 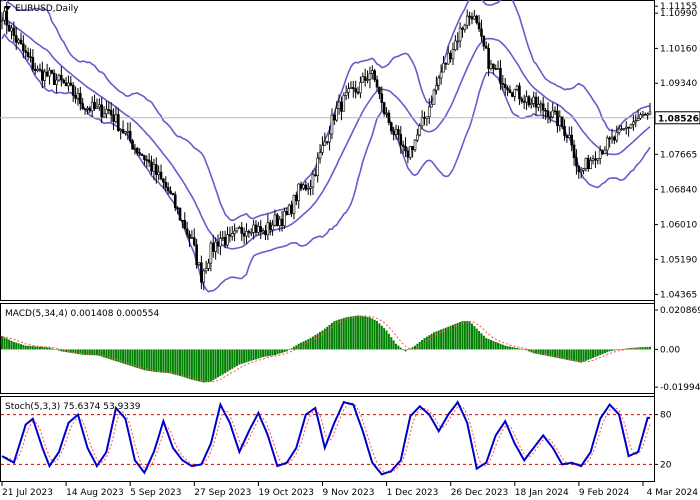 What do you see at coordinates (678, 155) in the screenshot?
I see `price-tick-label: 1.07665` at bounding box center [678, 155].